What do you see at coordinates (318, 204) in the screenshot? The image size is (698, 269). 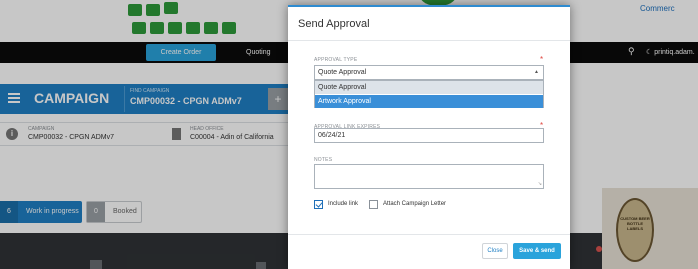 I see `include-link-checkbox` at bounding box center [318, 204].